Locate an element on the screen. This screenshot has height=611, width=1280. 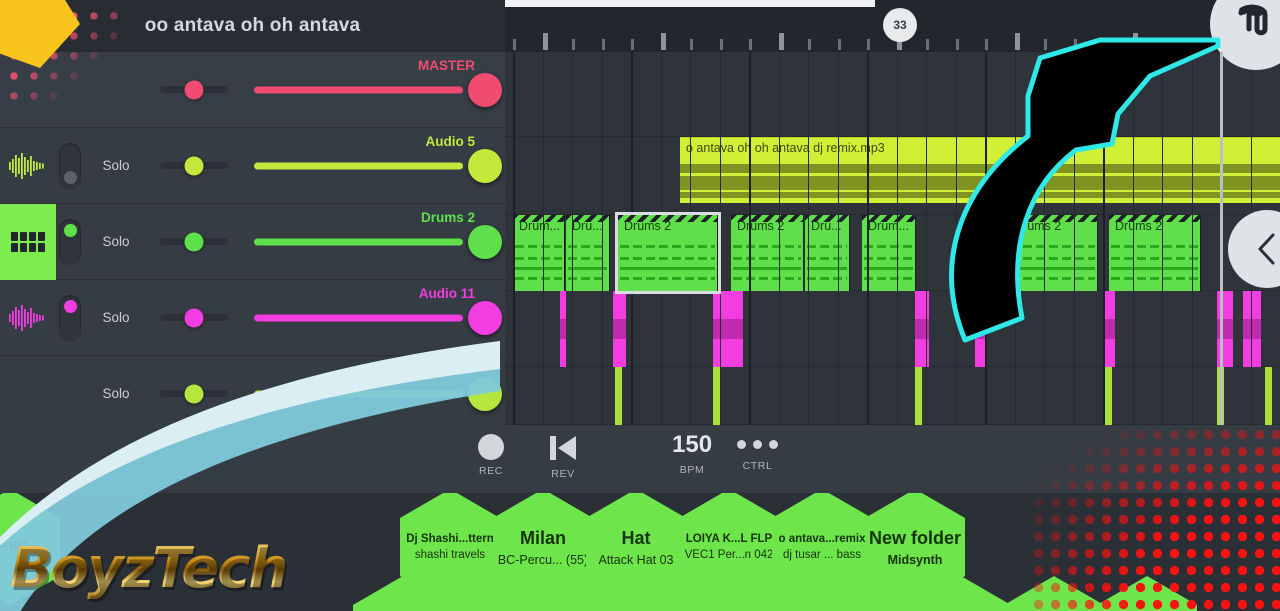
volume-control: Drums 2 is located at coordinates (372, 242).